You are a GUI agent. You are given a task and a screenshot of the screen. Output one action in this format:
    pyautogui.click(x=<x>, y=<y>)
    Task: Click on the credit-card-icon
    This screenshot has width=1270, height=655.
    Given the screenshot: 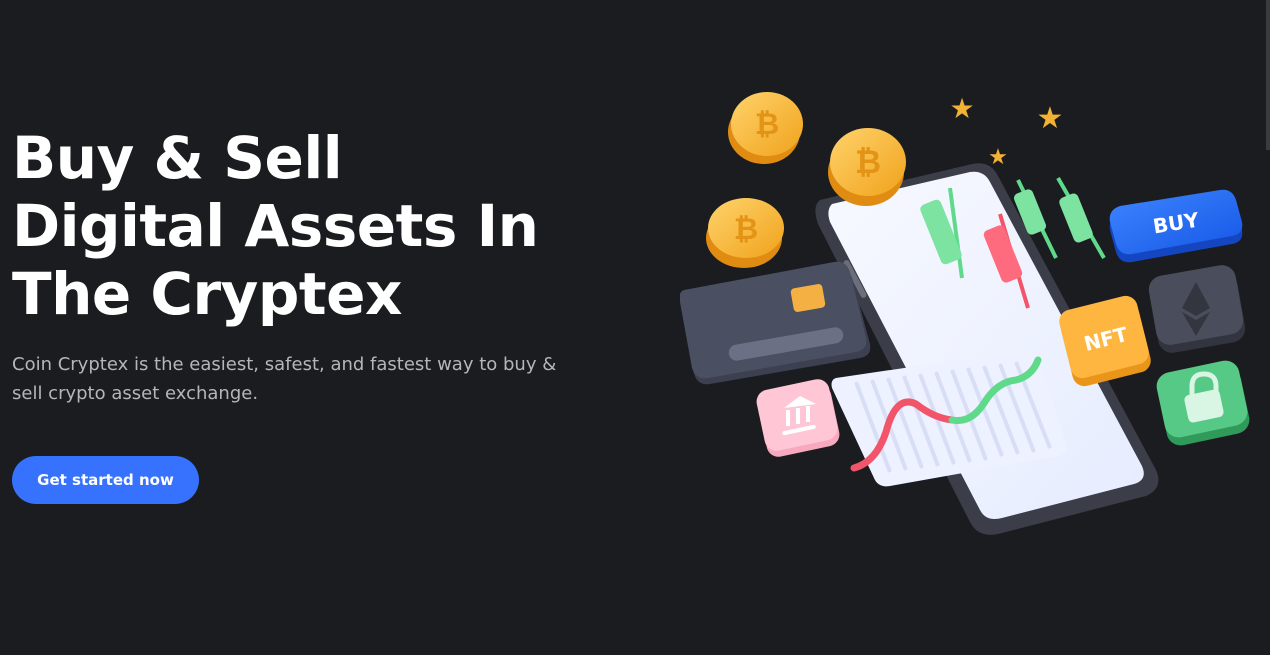 What is the action you would take?
    pyautogui.click(x=775, y=323)
    